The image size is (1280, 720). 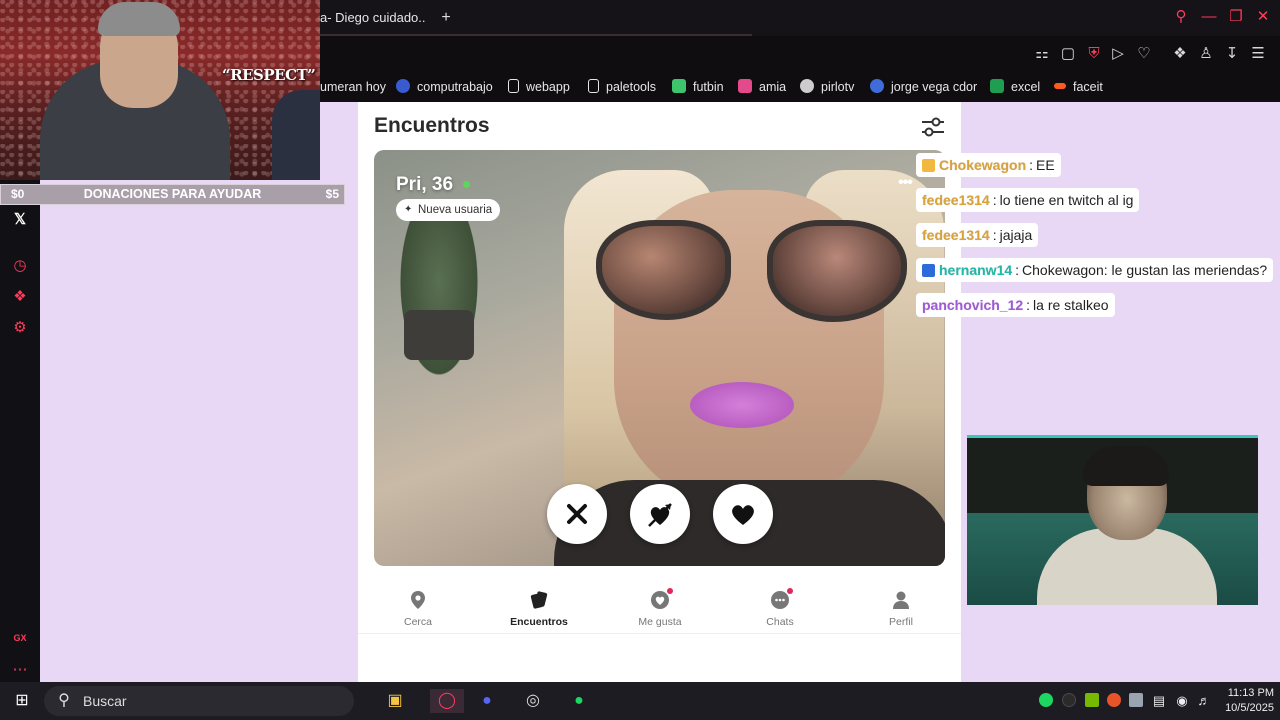 I want to click on bookmark-label: paletools, so click(x=631, y=87).